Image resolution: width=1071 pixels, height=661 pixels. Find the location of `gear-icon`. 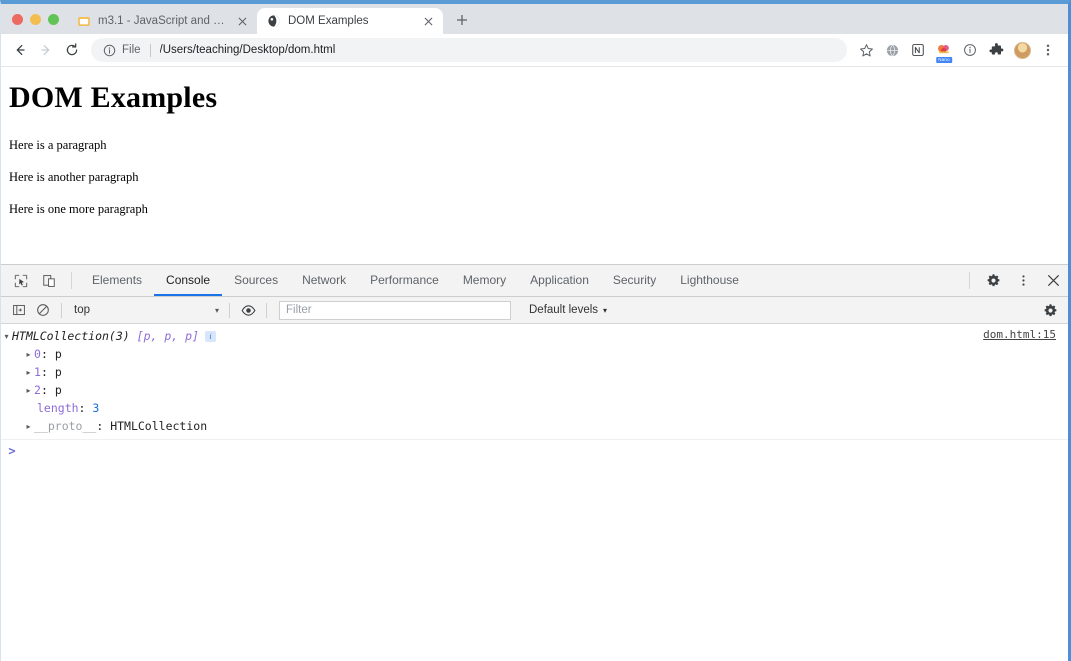

gear-icon is located at coordinates (1050, 309).